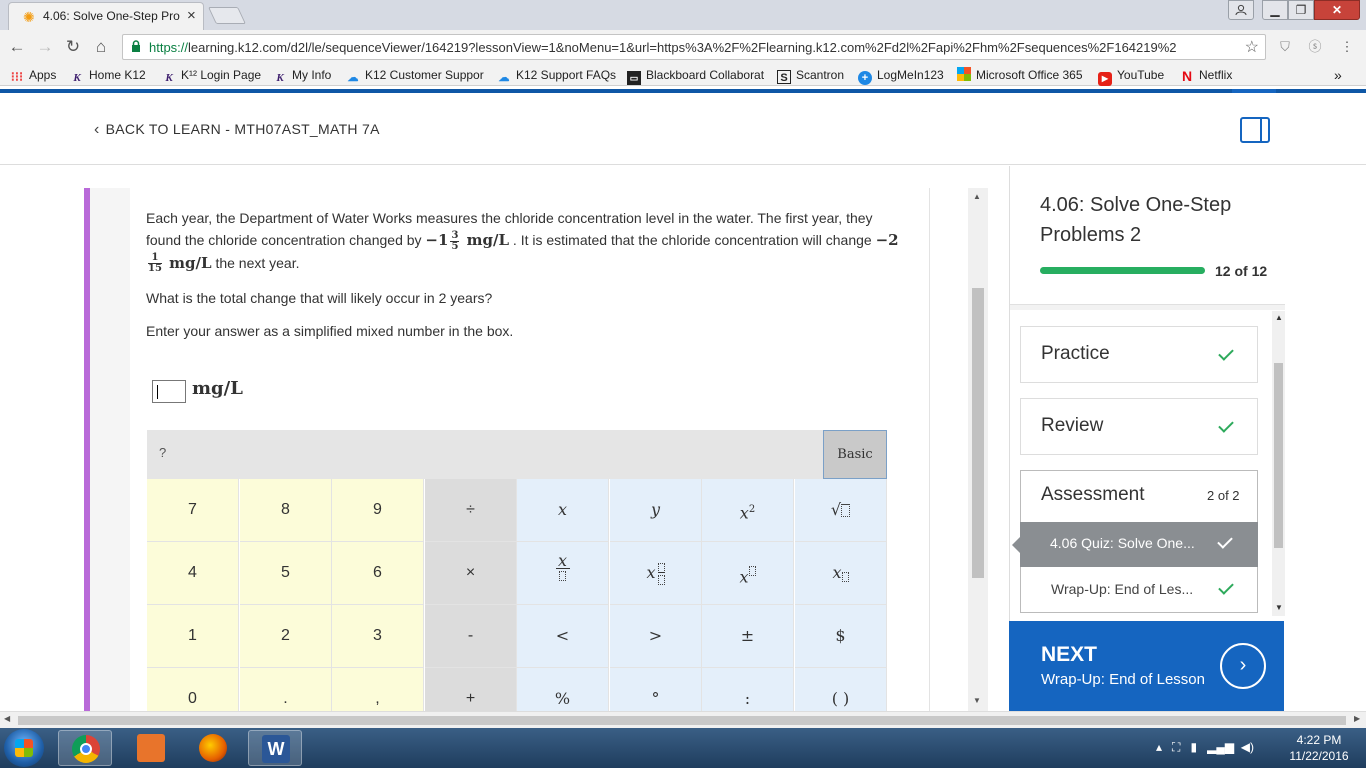  What do you see at coordinates (237, 130) in the screenshot?
I see `back-to-learn-link: ‹ BACK TO LEARN - MTH07AST_MATH 7A` at bounding box center [237, 130].